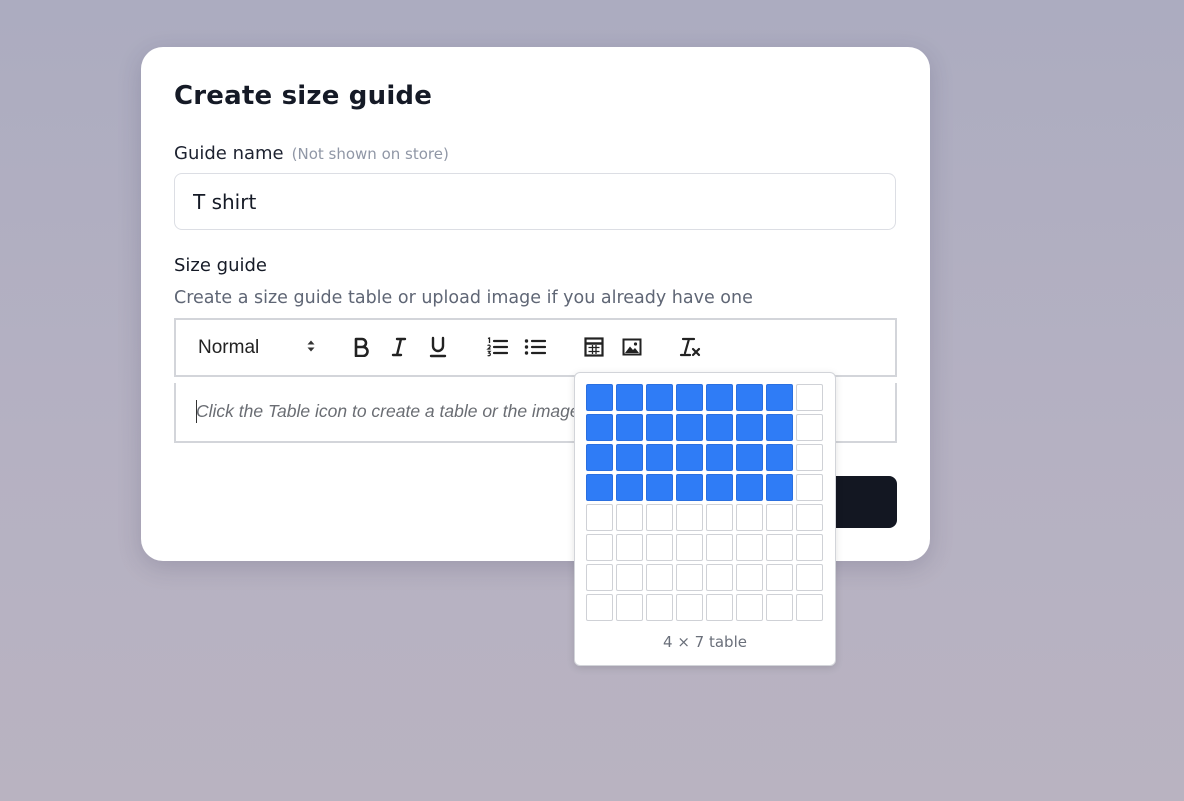 The image size is (1184, 801). I want to click on image-icon, so click(632, 349).